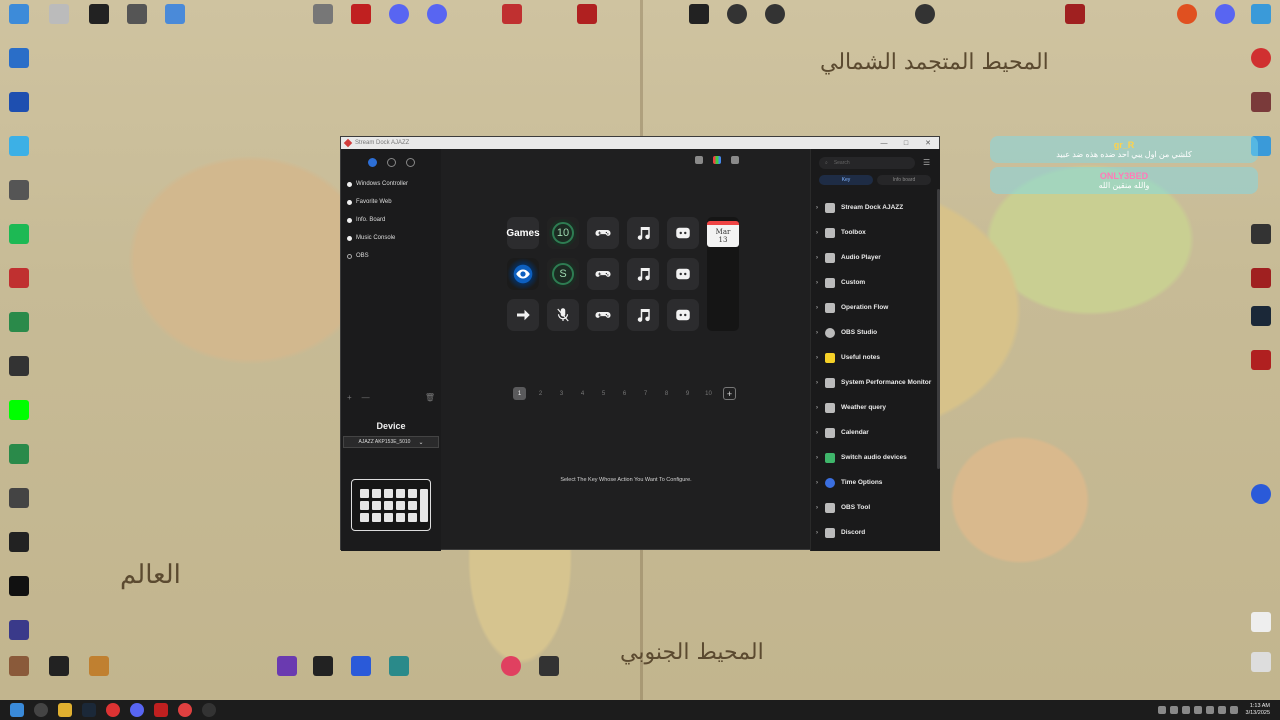  Describe the element at coordinates (699, 160) in the screenshot. I see `notification-icon` at that location.